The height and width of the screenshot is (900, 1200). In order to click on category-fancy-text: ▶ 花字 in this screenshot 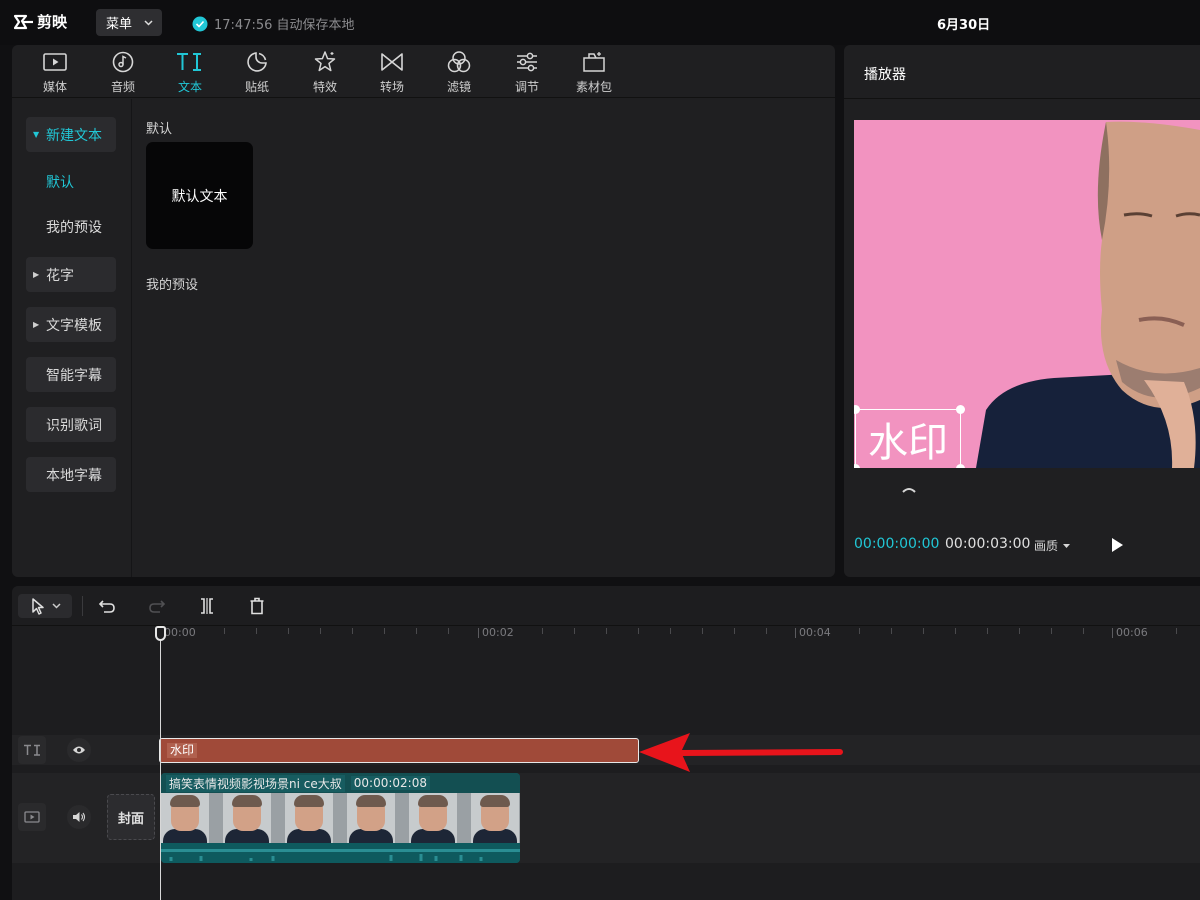, I will do `click(71, 274)`.